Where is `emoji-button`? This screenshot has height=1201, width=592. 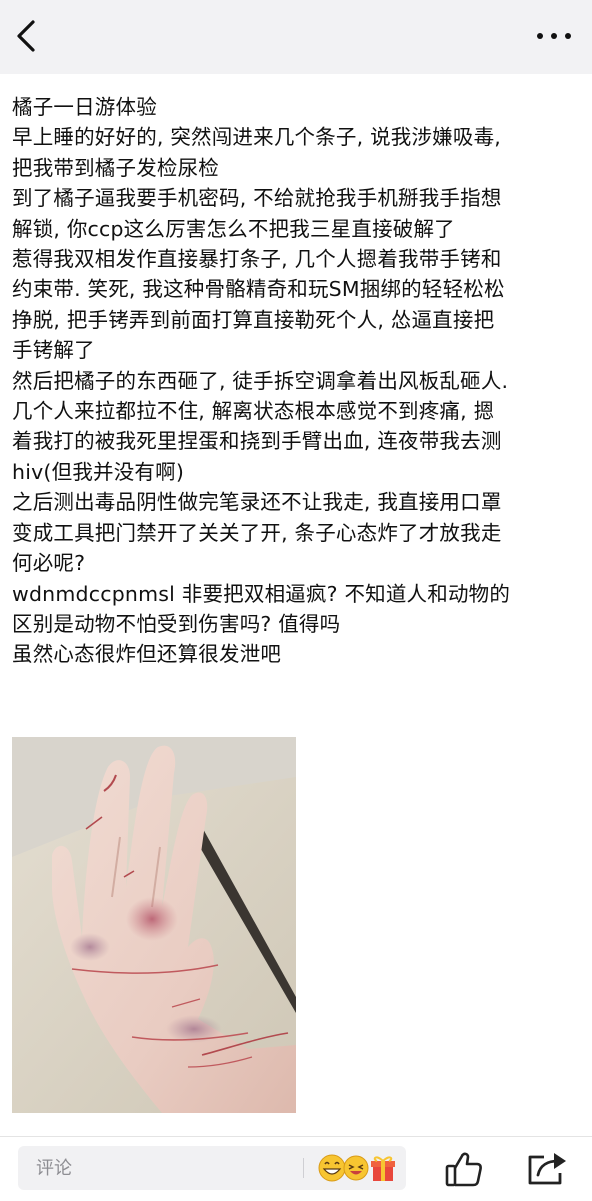 emoji-button is located at coordinates (357, 1168).